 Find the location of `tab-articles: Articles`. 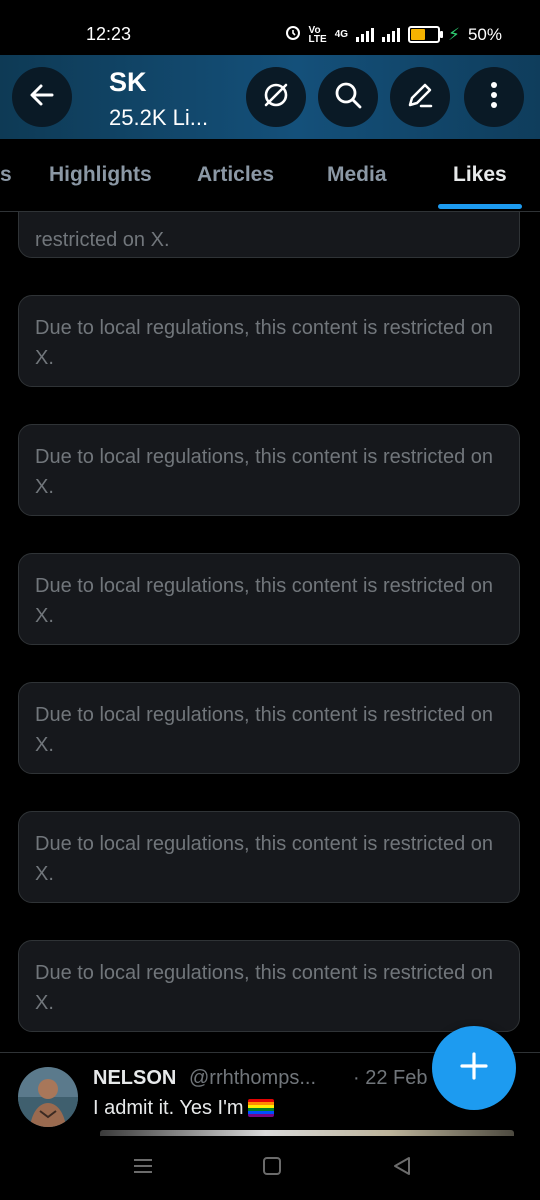

tab-articles: Articles is located at coordinates (235, 175).